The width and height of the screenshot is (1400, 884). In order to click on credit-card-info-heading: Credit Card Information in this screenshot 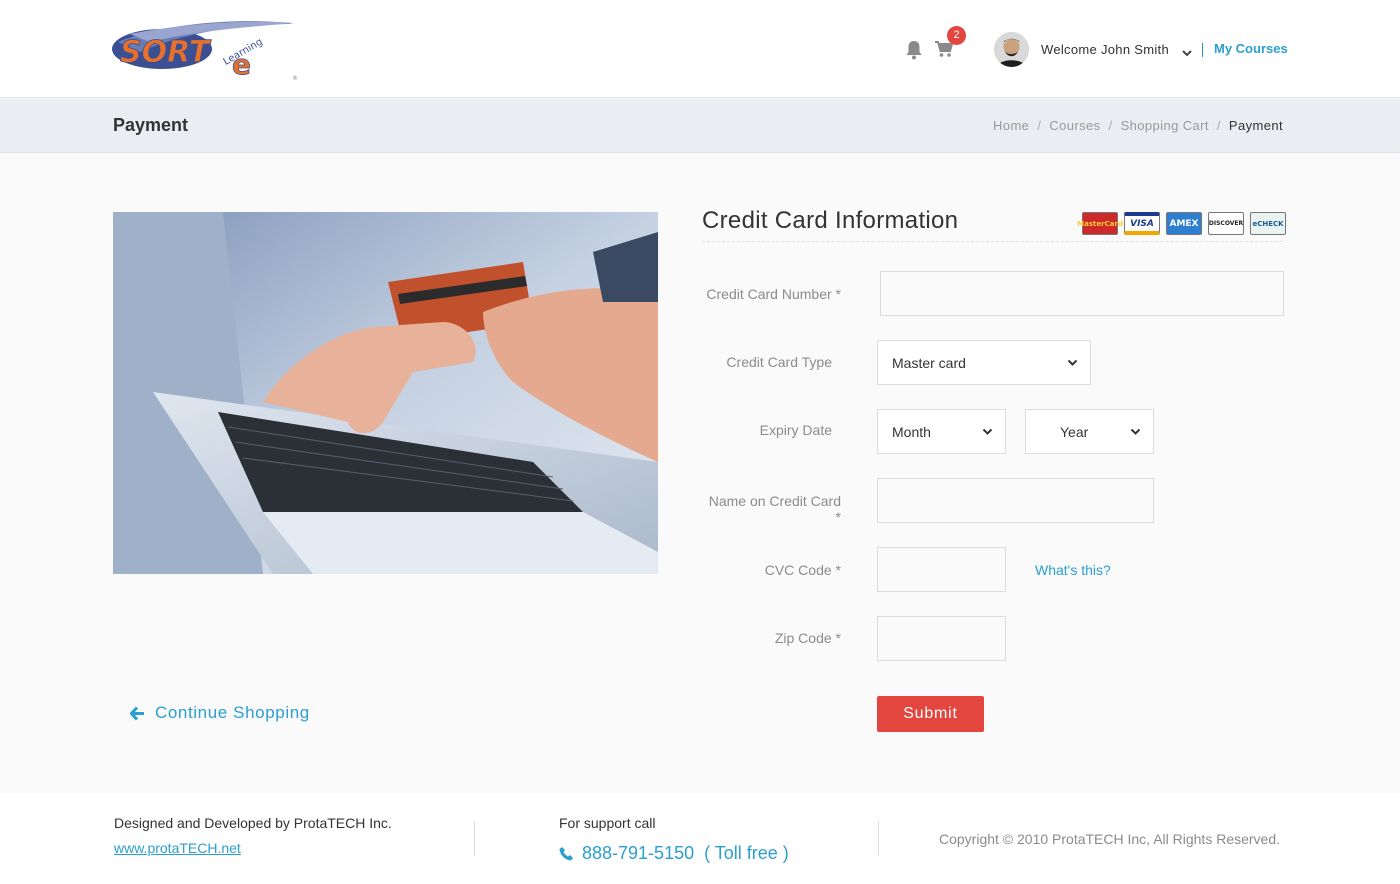, I will do `click(830, 220)`.